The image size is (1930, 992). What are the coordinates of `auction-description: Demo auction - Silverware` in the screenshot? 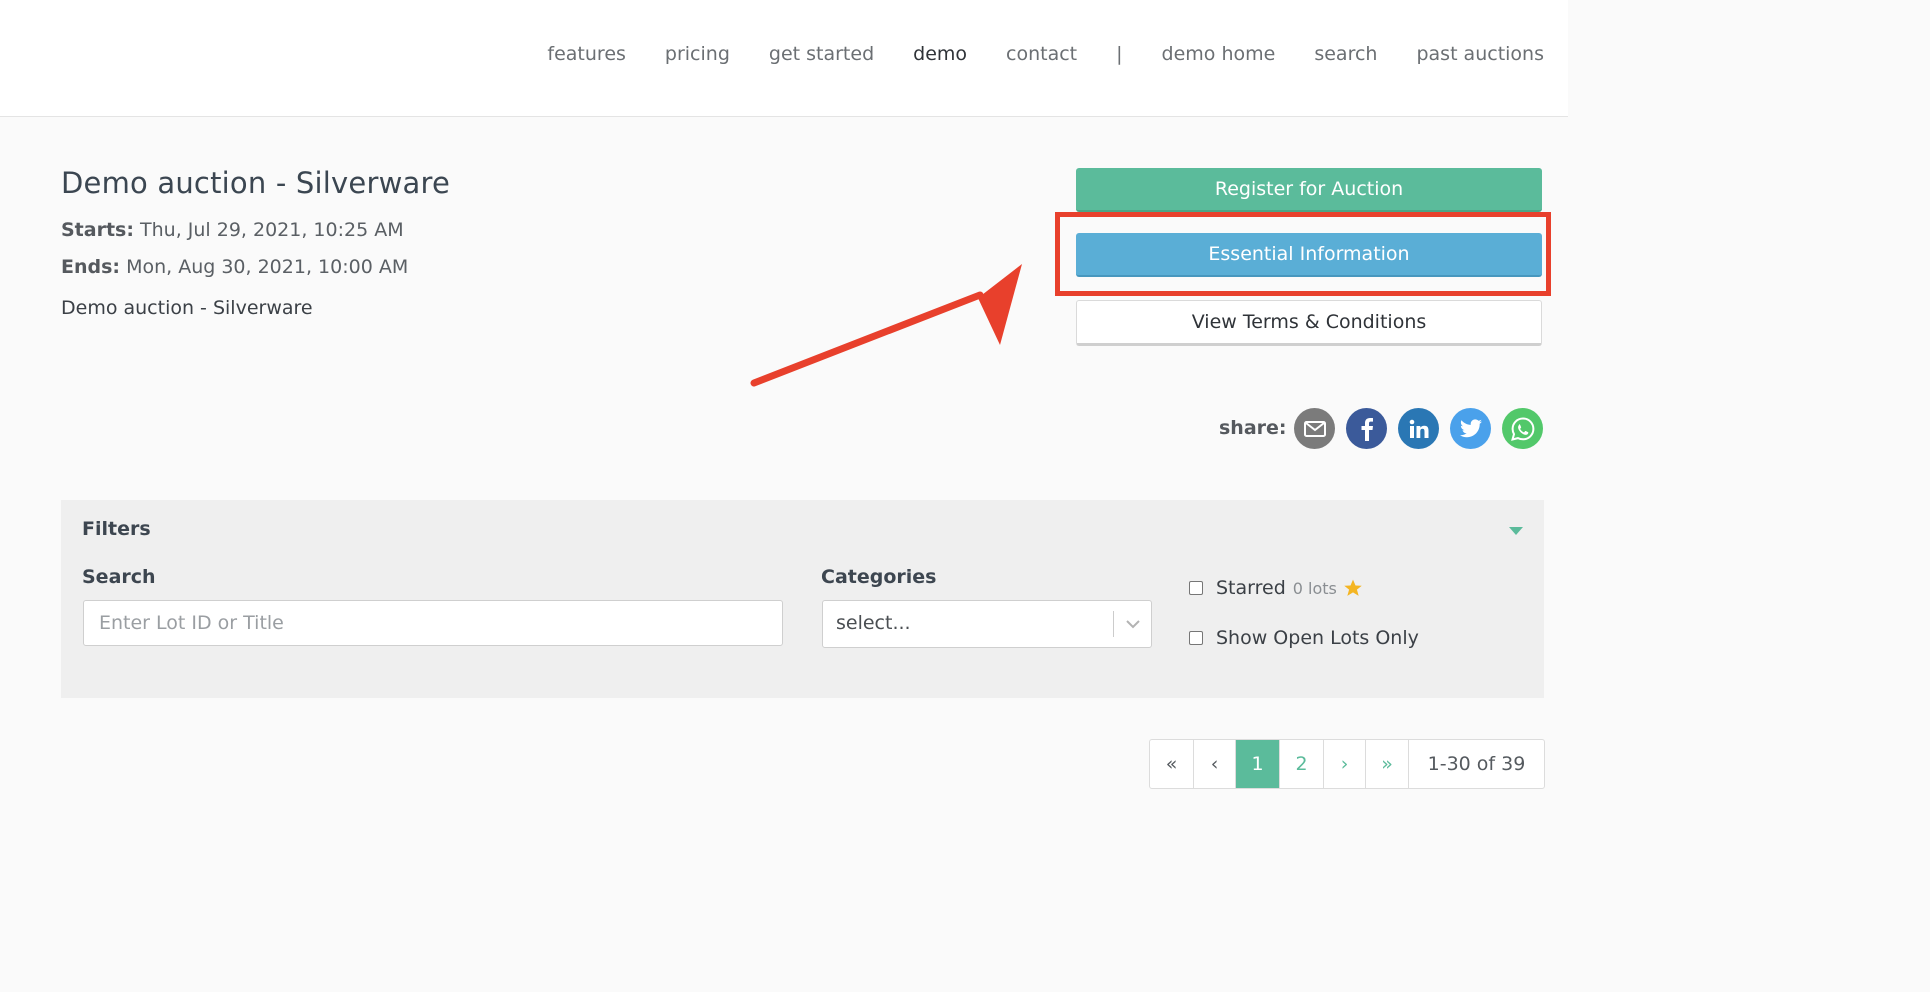 It's located at (187, 308).